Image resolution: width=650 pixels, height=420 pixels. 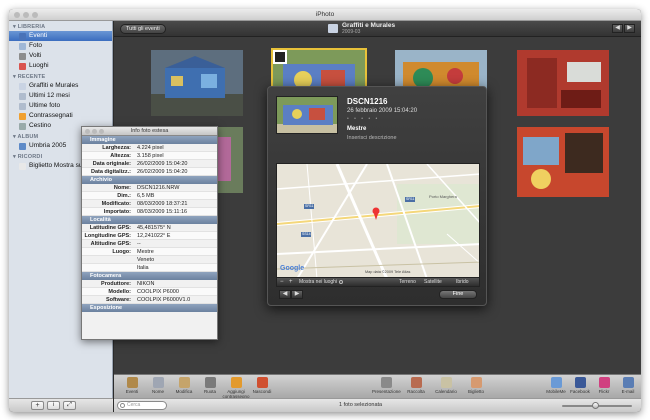 I want to click on zoom-slider-knob, so click(x=595, y=405).